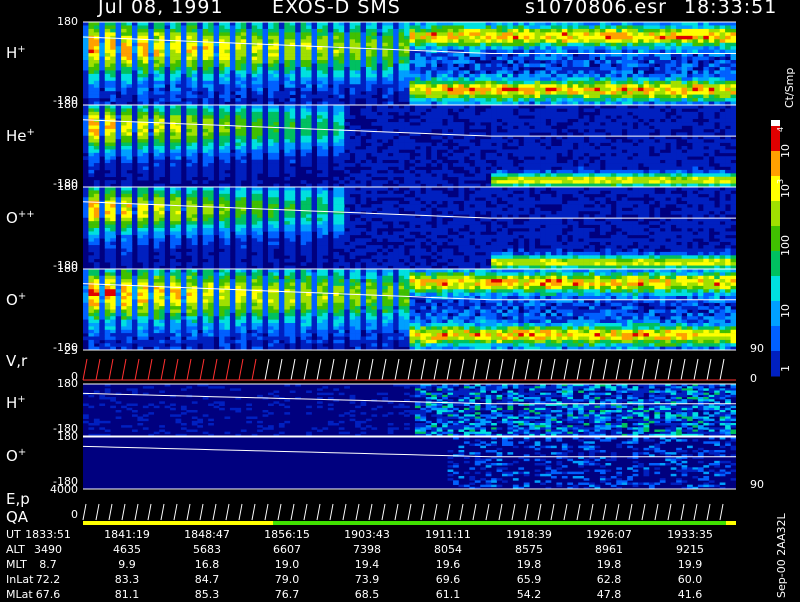  What do you see at coordinates (207, 579) in the screenshot?
I see `cell-inlat: 84.7` at bounding box center [207, 579].